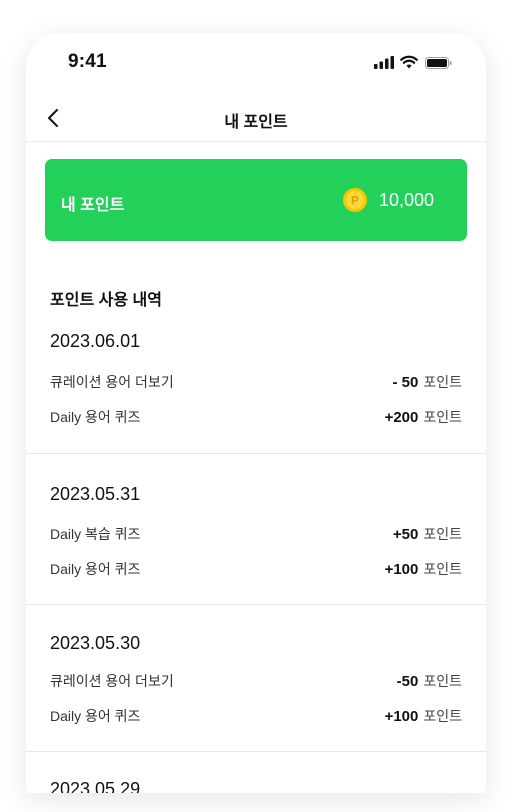 The height and width of the screenshot is (812, 512). What do you see at coordinates (256, 200) in the screenshot?
I see `points-card: 내 포인트 P 10,000` at bounding box center [256, 200].